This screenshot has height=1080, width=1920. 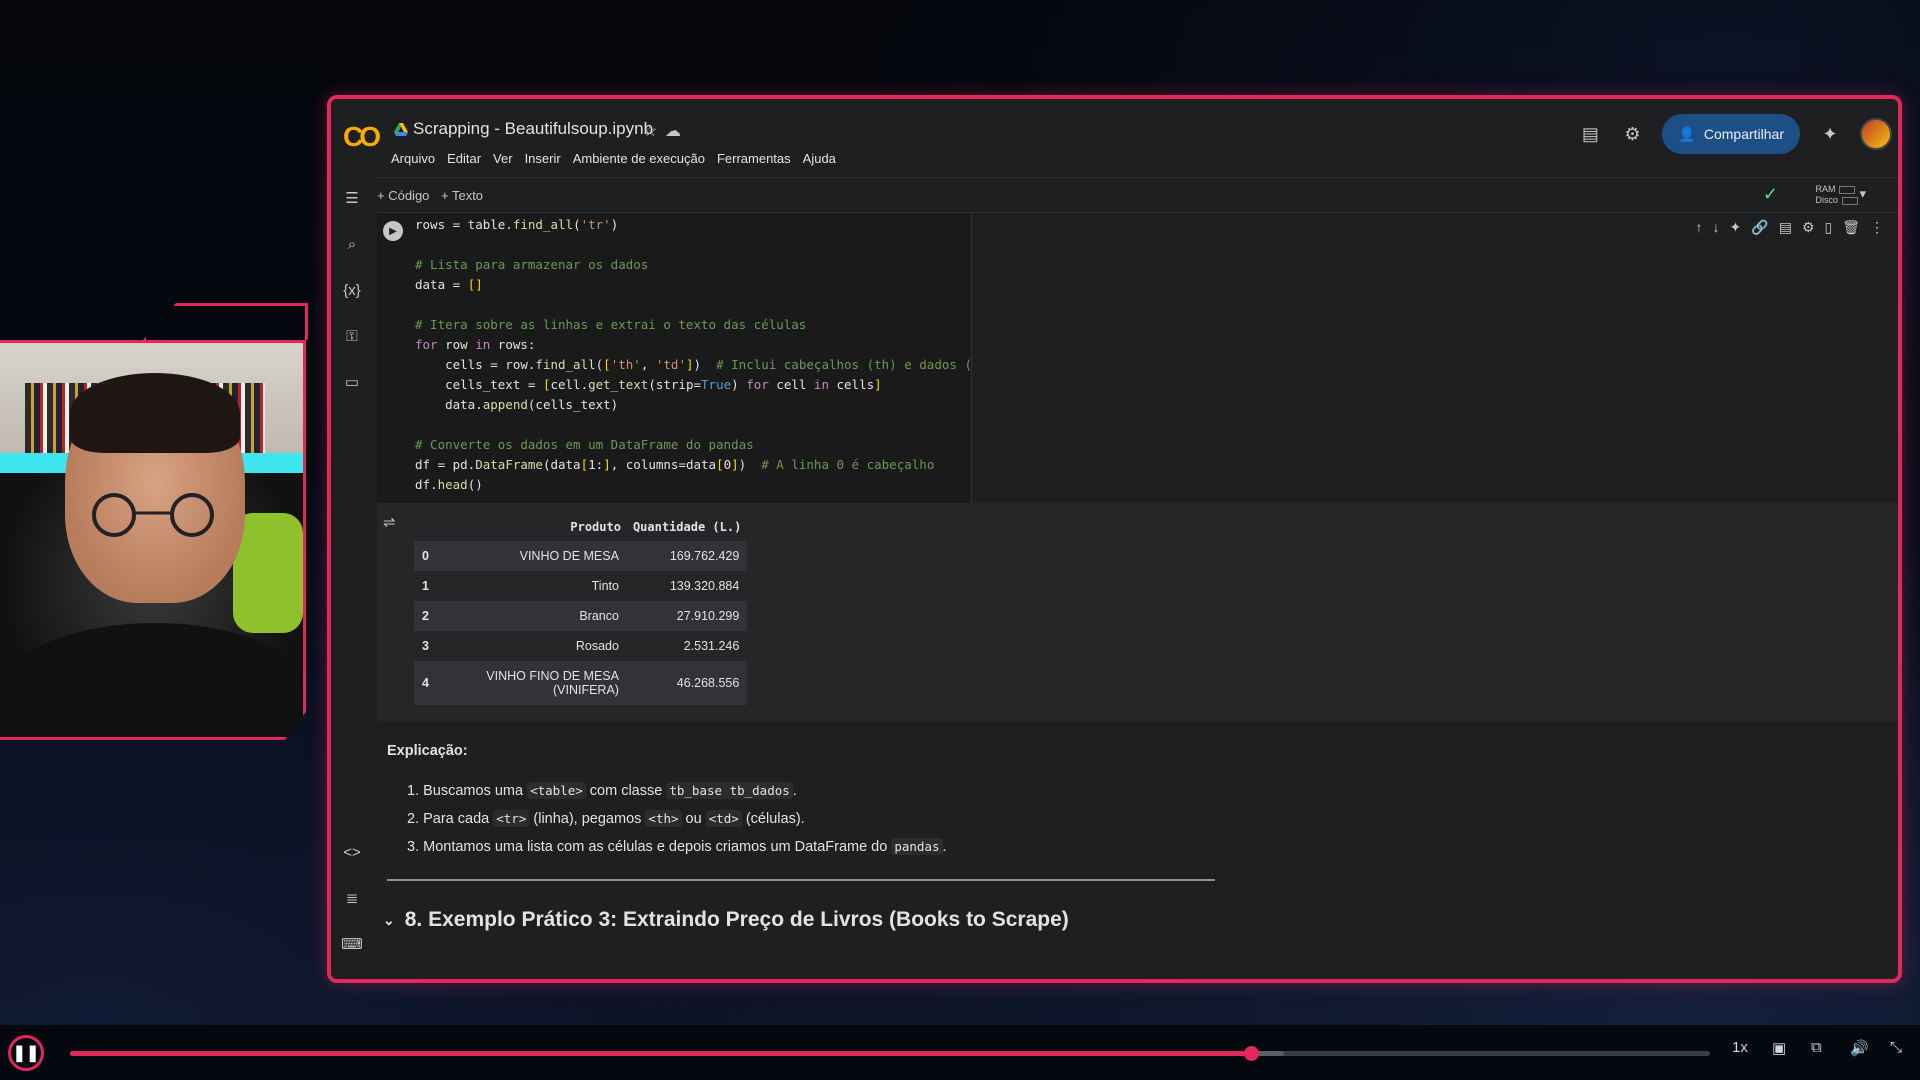 What do you see at coordinates (1779, 1048) in the screenshot?
I see `captions-icon: ▣` at bounding box center [1779, 1048].